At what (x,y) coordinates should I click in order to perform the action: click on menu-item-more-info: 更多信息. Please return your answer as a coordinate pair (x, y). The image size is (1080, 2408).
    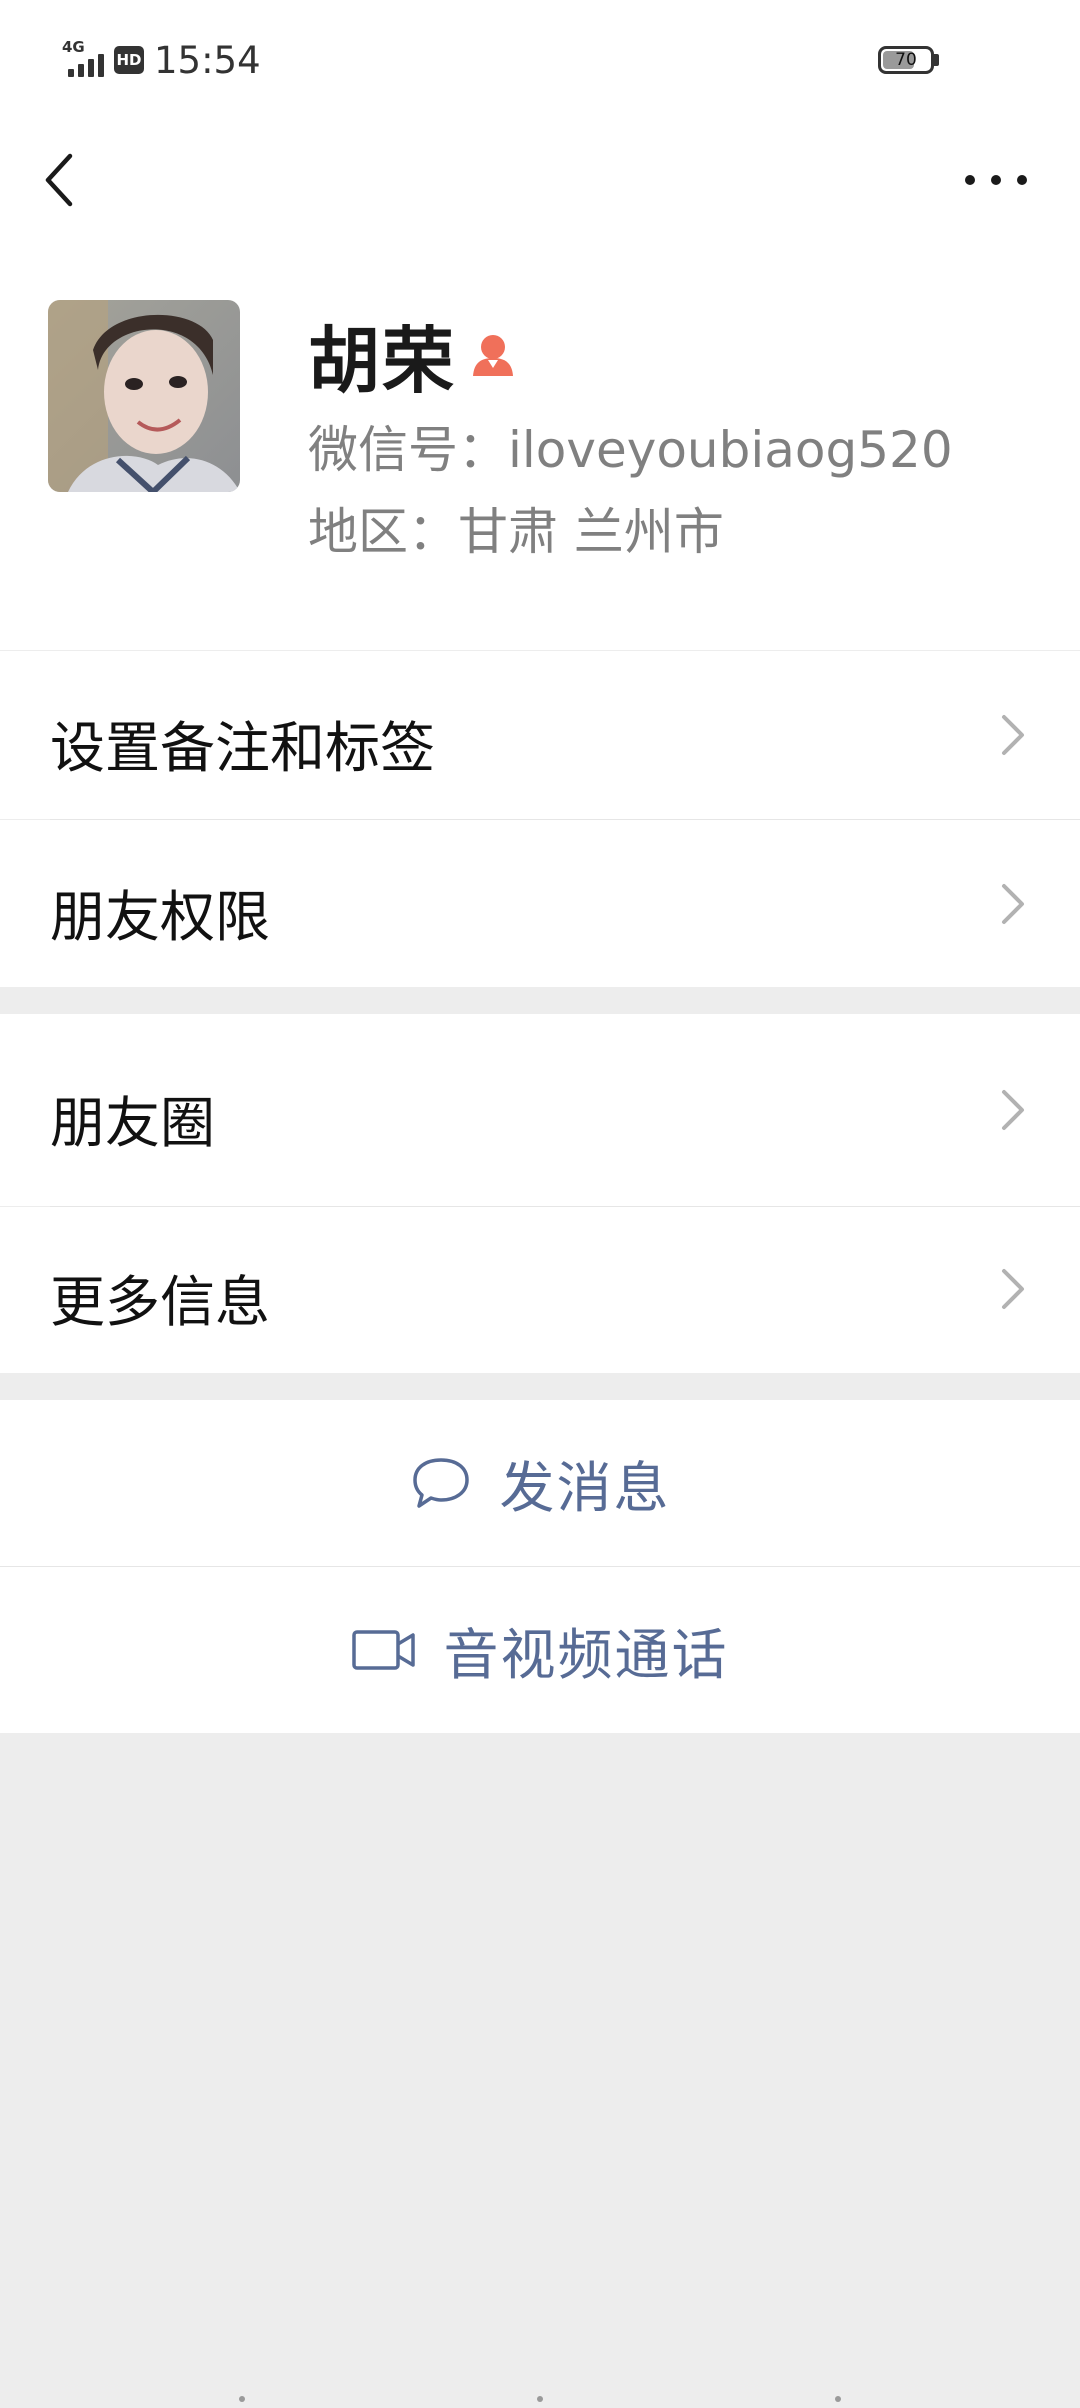
    Looking at the image, I should click on (540, 1290).